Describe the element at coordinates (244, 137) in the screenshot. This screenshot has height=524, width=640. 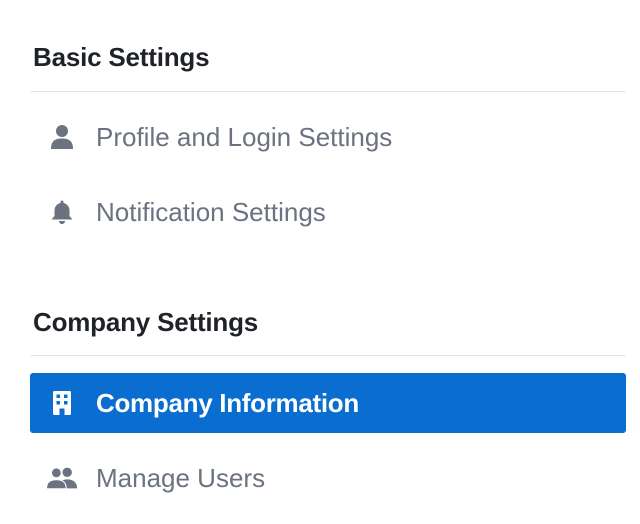
I see `sidebar-item-label: Profile and Login Settings` at that location.